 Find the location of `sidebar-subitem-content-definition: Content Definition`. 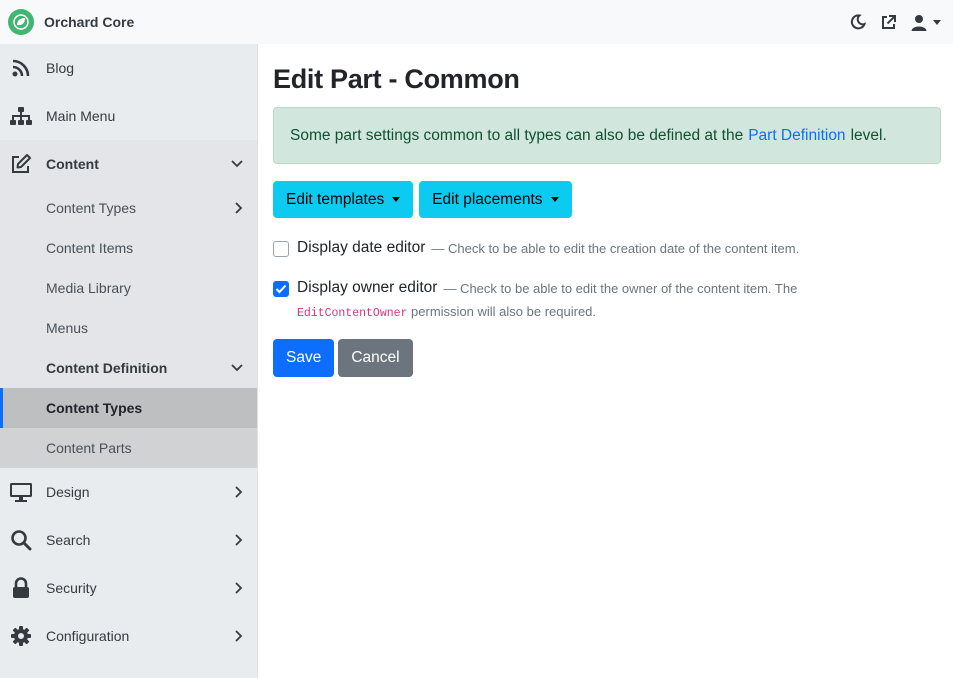

sidebar-subitem-content-definition: Content Definition is located at coordinates (128, 368).